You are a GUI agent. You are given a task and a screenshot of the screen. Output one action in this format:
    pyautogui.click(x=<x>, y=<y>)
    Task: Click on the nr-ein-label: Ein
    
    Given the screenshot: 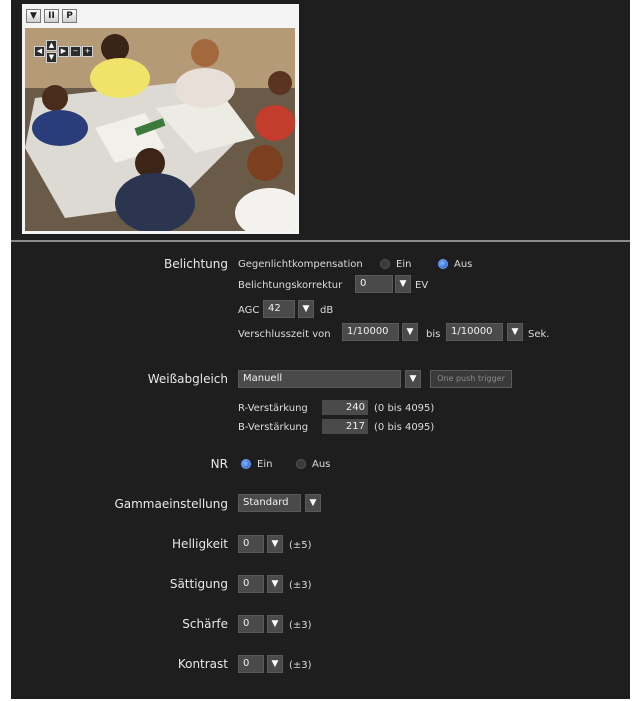 What is the action you would take?
    pyautogui.click(x=265, y=464)
    